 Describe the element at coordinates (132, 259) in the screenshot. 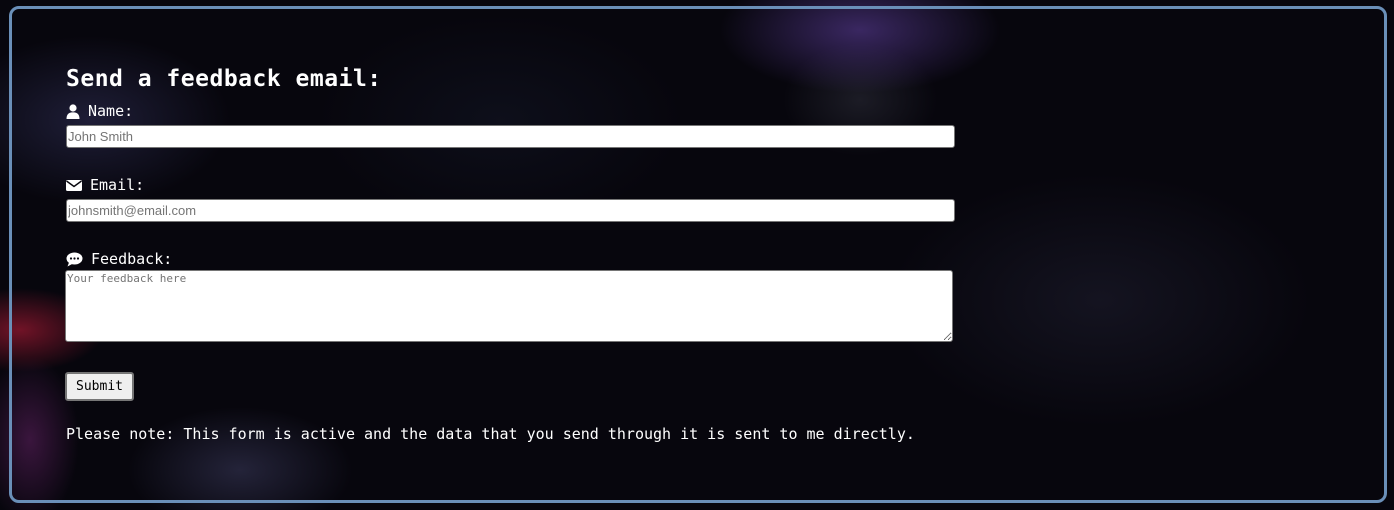

I see `feedback-label-text: Feedback:` at that location.